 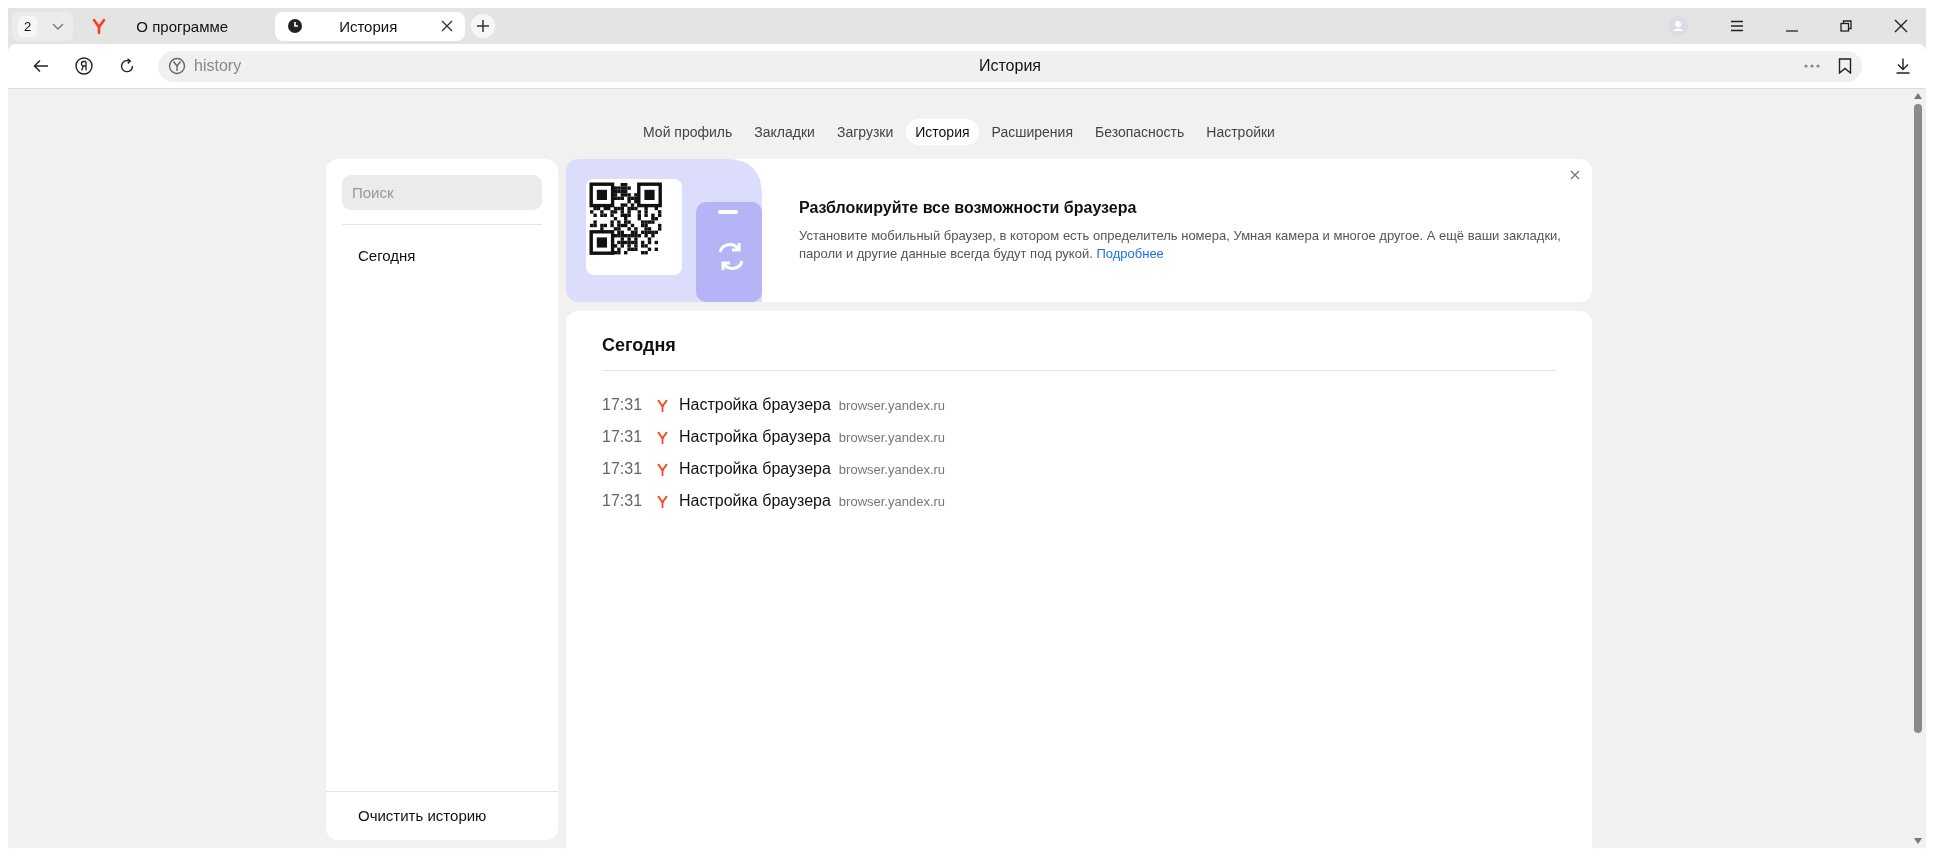 What do you see at coordinates (43, 26) in the screenshot?
I see `tab-group-control: 2` at bounding box center [43, 26].